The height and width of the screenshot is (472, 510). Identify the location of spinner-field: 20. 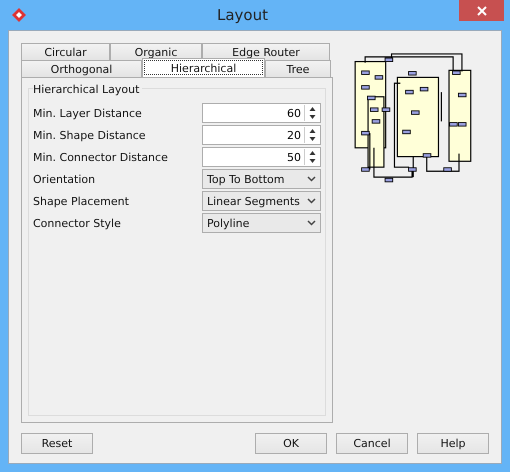
(261, 135).